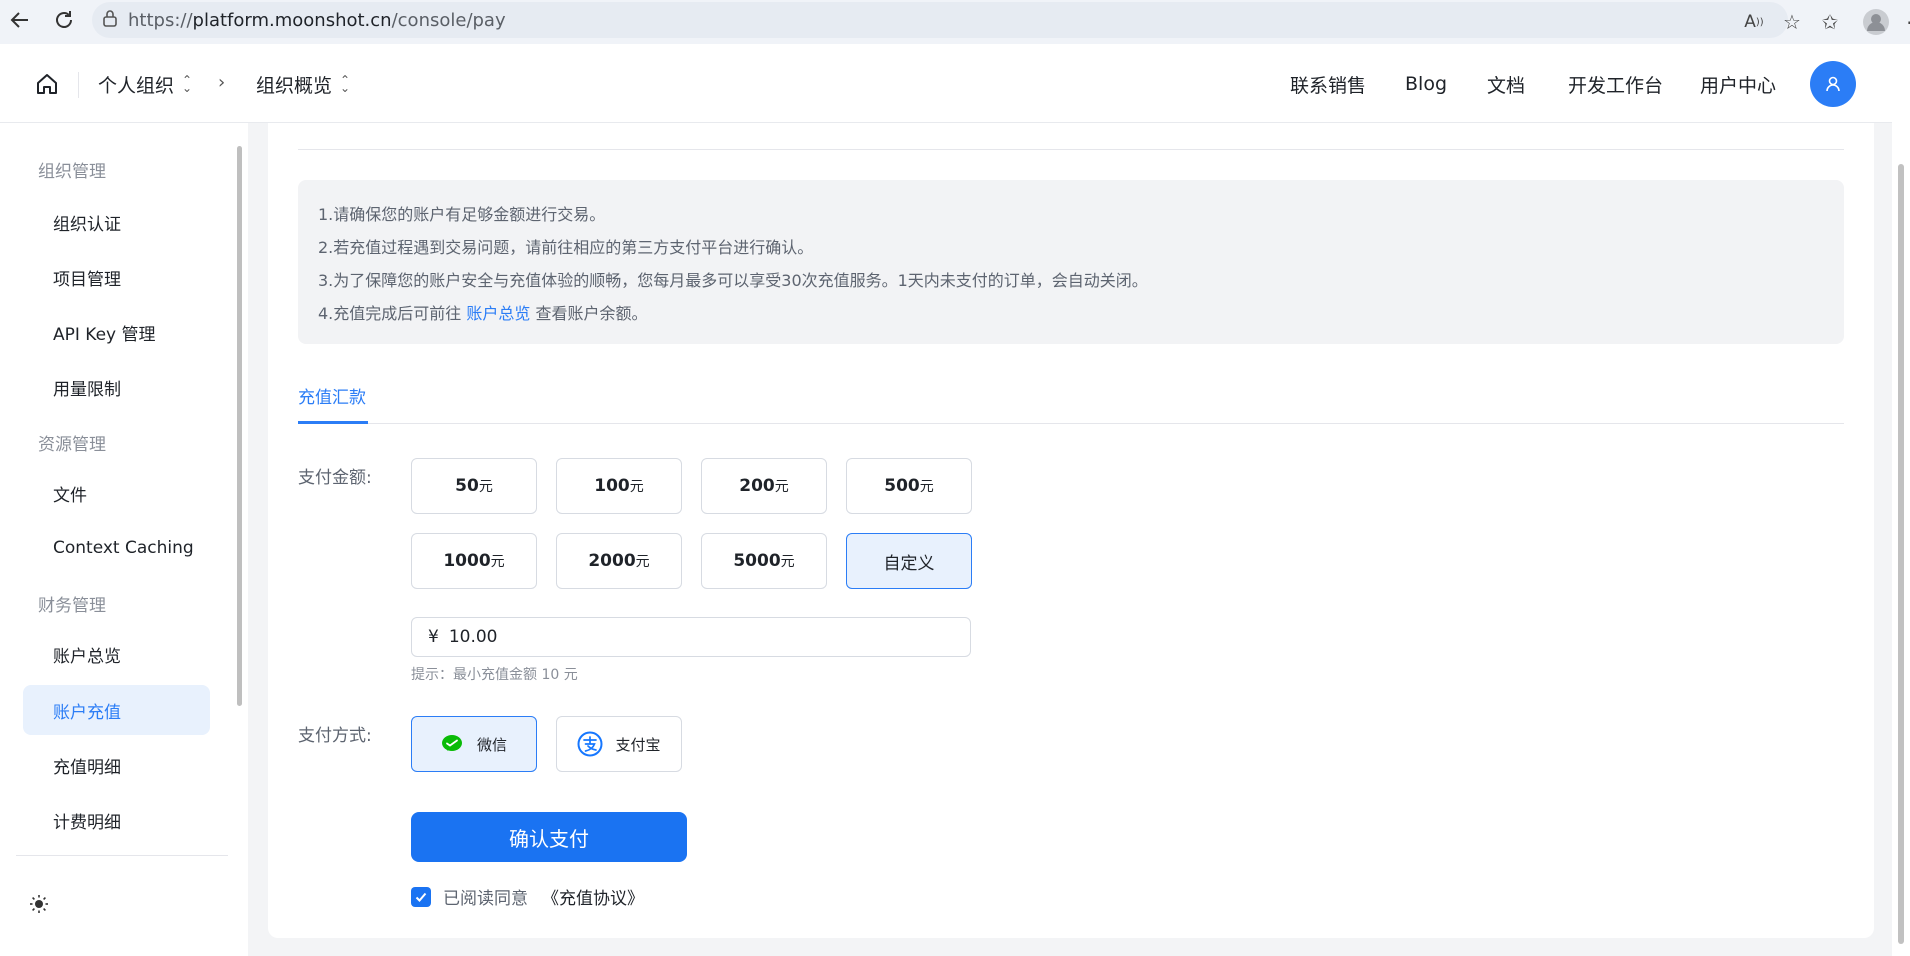 This screenshot has width=1910, height=956. Describe the element at coordinates (116, 277) in the screenshot. I see `sidebar-item-projects: 项目管理` at that location.